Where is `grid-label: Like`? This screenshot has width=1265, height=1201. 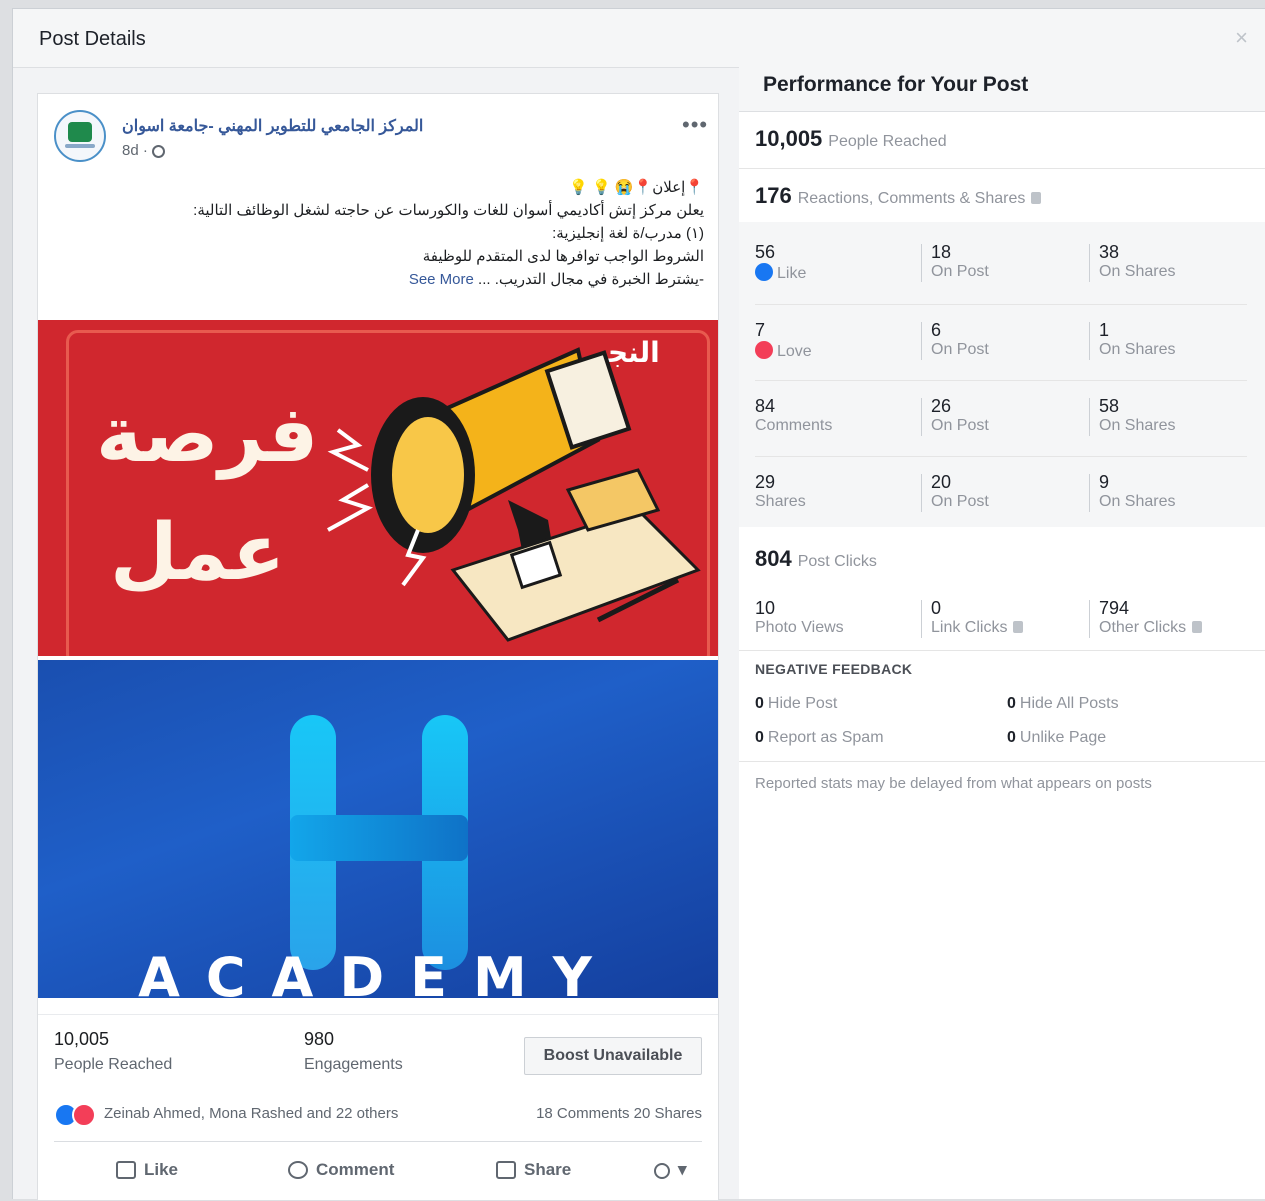
grid-label: Like is located at coordinates (792, 273).